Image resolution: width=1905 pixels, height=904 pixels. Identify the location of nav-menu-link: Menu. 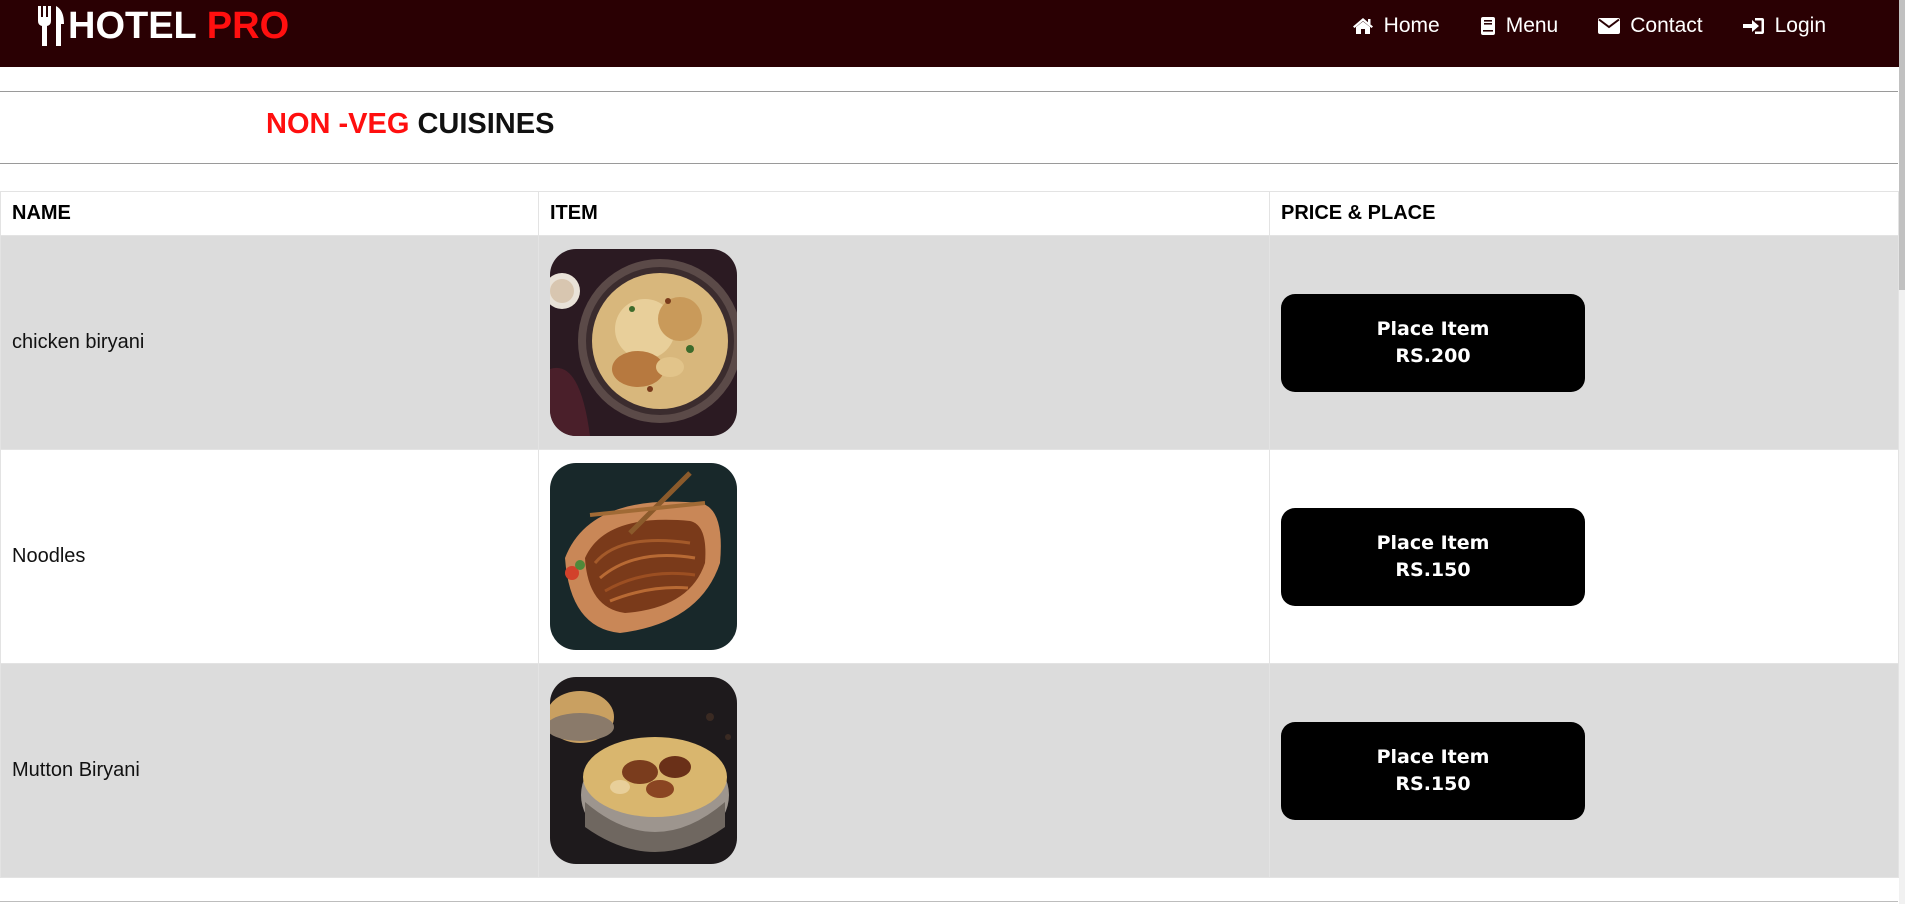
(1519, 26).